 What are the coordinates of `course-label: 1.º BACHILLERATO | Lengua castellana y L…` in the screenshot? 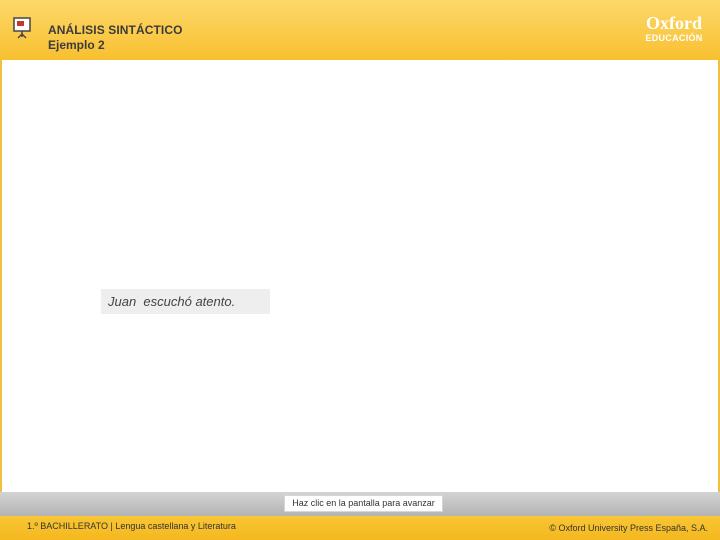 It's located at (131, 526).